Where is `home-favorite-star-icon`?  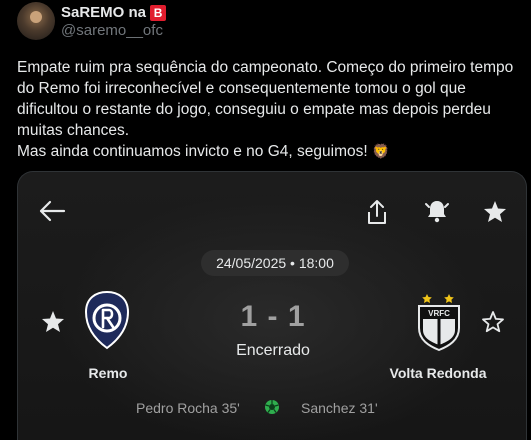 home-favorite-star-icon is located at coordinates (53, 321).